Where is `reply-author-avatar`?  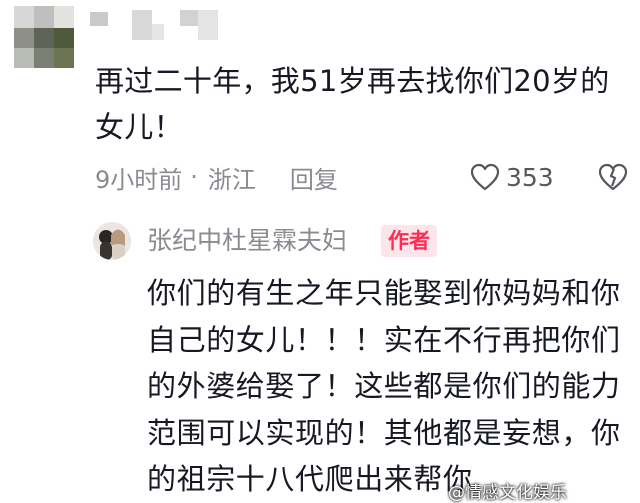 reply-author-avatar is located at coordinates (112, 241).